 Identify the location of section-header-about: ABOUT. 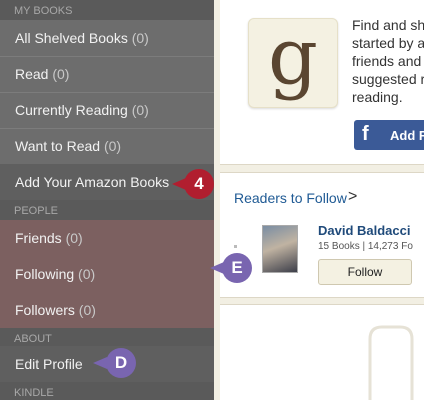
(107, 338).